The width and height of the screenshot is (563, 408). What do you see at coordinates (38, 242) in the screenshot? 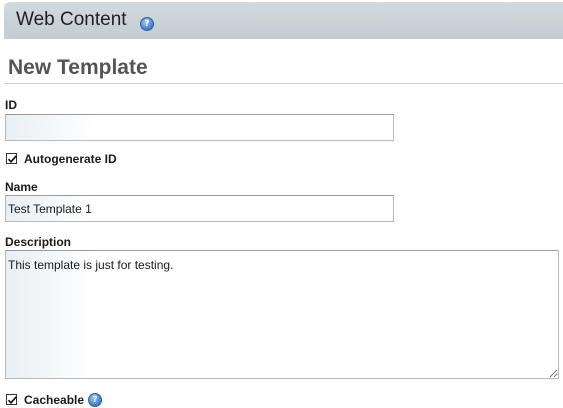
I see `description-label: Description` at bounding box center [38, 242].